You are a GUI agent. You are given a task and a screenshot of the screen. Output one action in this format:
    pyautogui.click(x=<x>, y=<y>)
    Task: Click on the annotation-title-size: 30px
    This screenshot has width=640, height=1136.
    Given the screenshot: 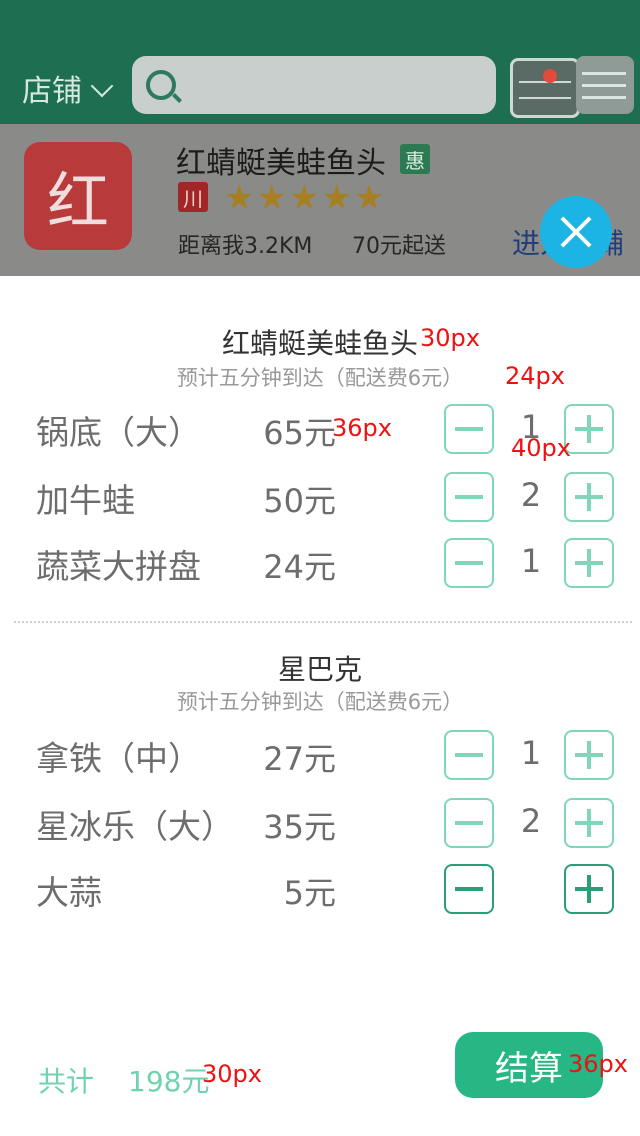 What is the action you would take?
    pyautogui.click(x=450, y=338)
    